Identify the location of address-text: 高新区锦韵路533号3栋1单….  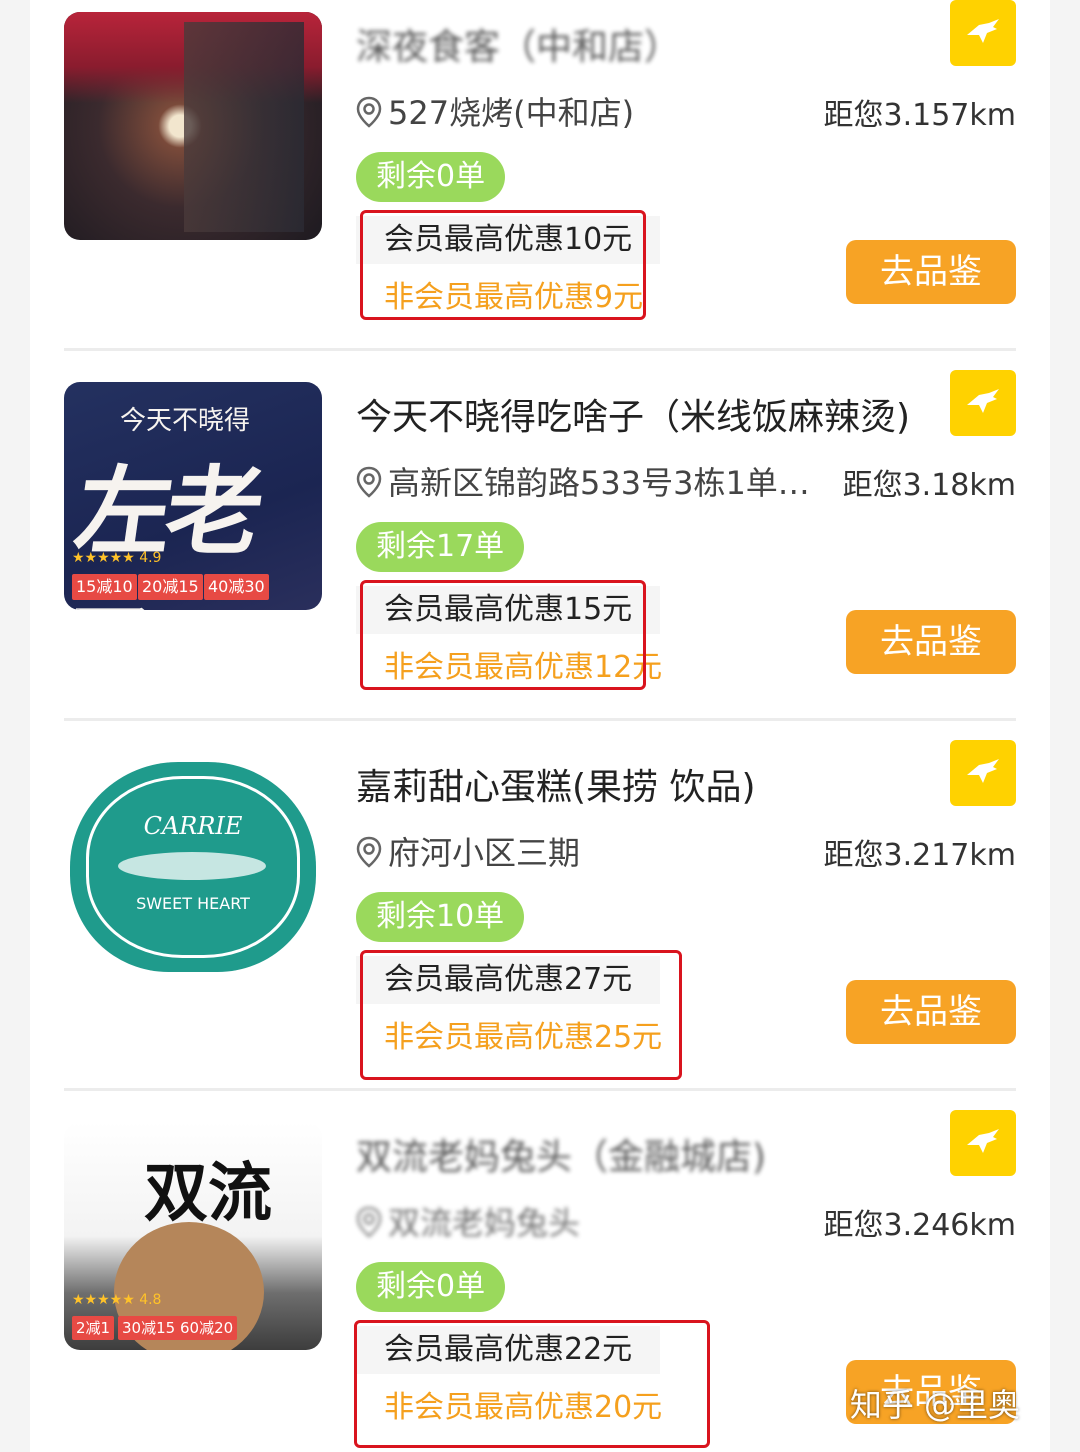
(599, 483).